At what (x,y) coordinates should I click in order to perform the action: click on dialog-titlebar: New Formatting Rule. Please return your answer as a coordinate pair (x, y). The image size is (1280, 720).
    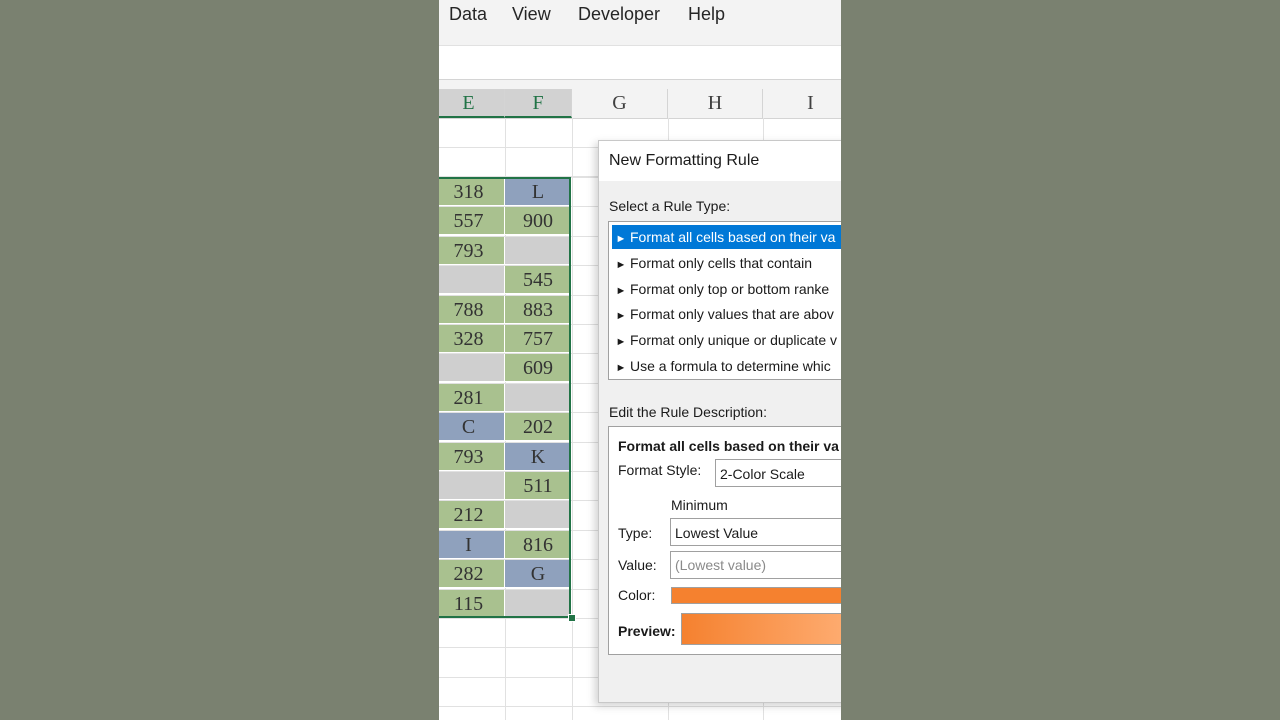
    Looking at the image, I should click on (720, 161).